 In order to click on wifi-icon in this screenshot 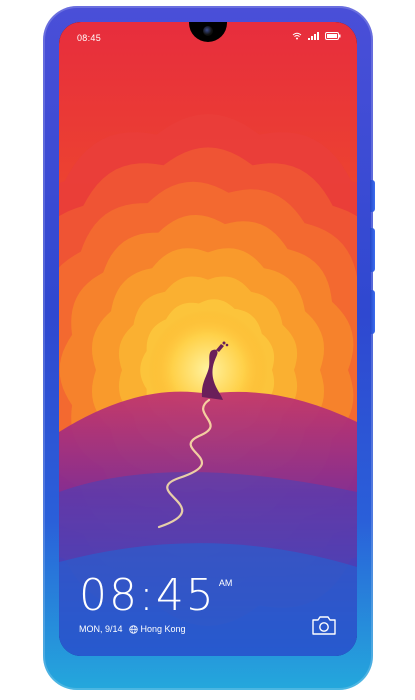, I will do `click(297, 36)`.